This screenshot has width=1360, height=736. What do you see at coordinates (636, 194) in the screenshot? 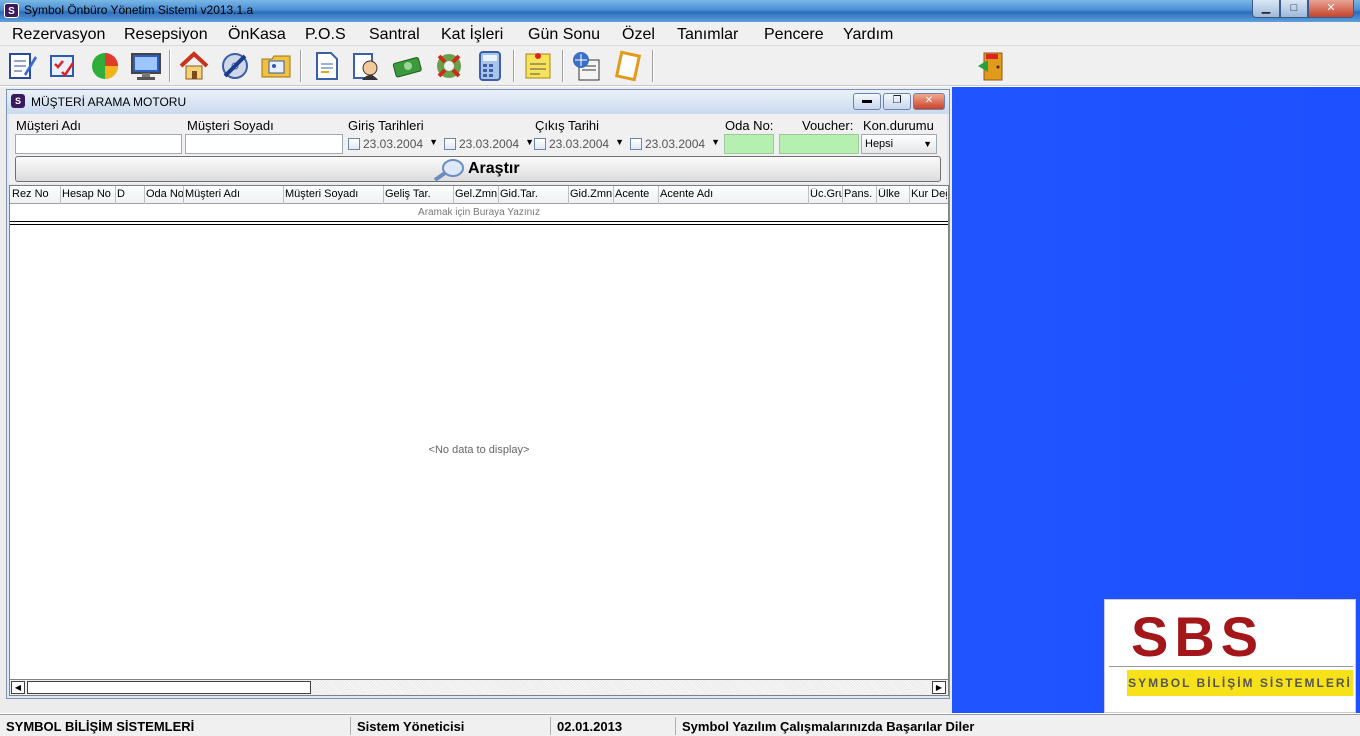
I see `col-acente: Acente` at bounding box center [636, 194].